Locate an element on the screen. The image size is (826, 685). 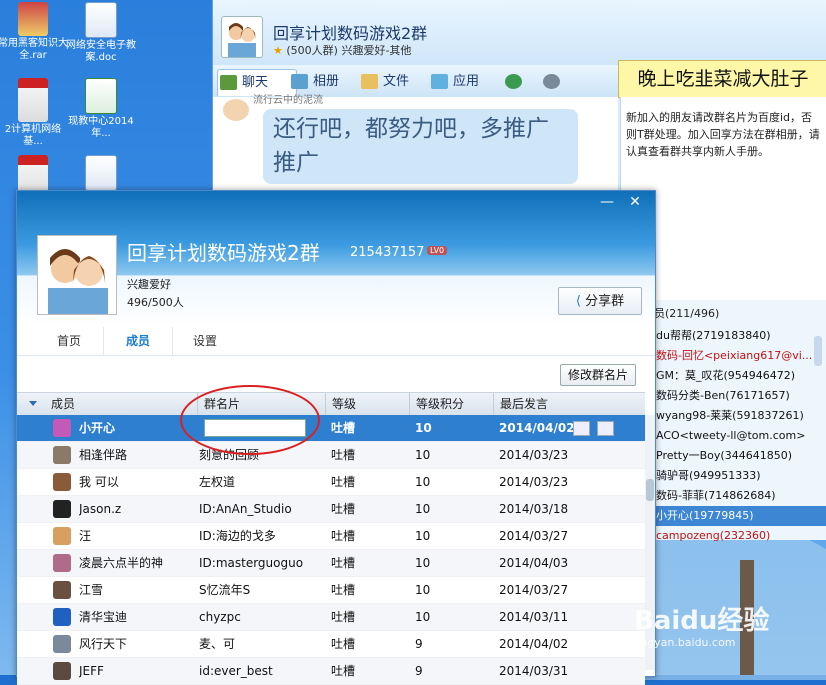
table-row: 汪 ID:海边的戈多 吐槽 10 2014/03/27 is located at coordinates (331, 536).